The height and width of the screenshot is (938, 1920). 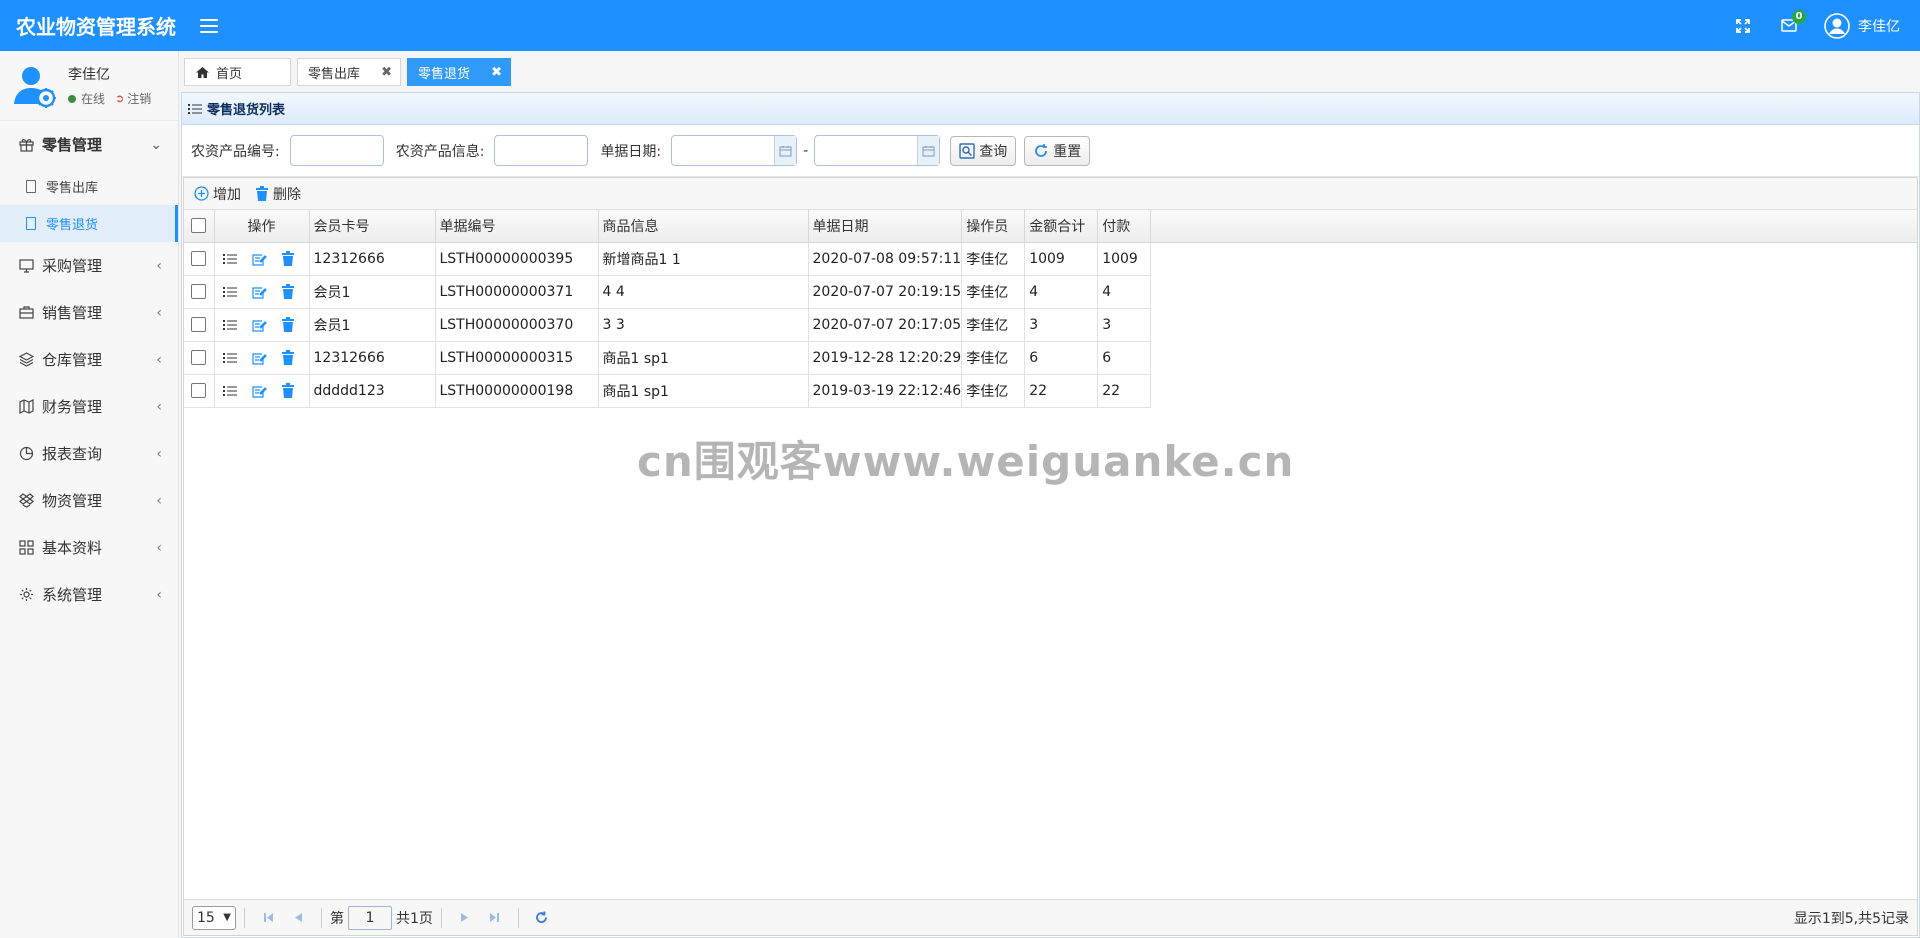 I want to click on cell-goods-info: 商品1 sp1, so click(x=703, y=391).